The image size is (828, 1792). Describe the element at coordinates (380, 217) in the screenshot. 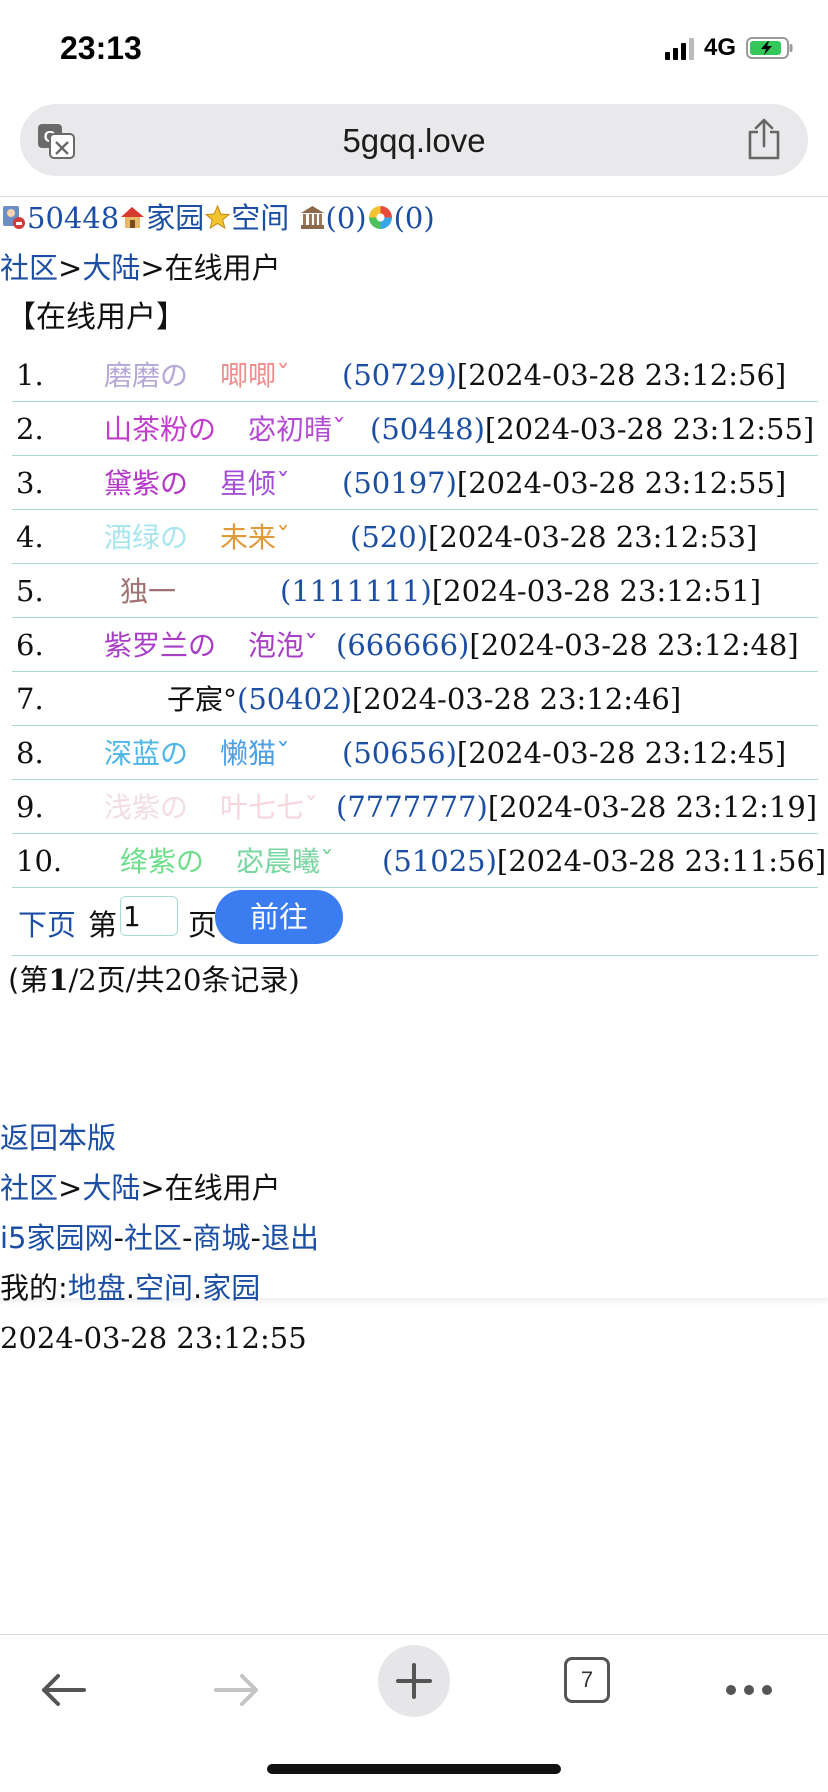

I see `pinwheel-icon` at that location.